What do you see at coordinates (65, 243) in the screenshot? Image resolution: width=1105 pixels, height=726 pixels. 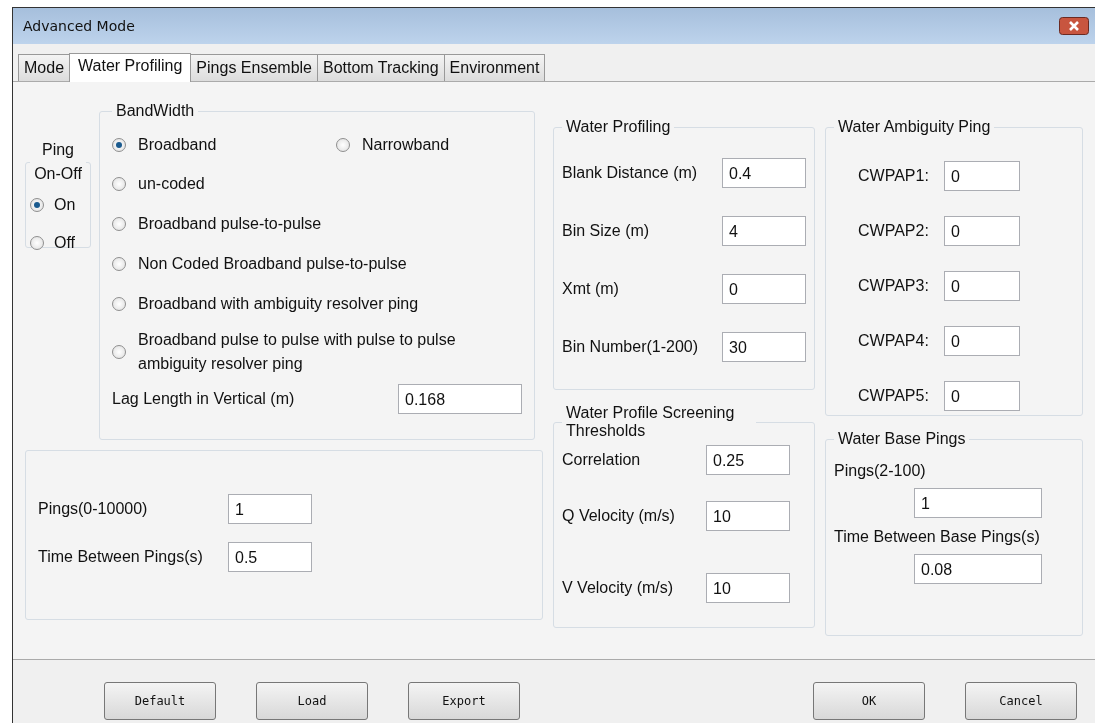 I see `radio-label: Off` at bounding box center [65, 243].